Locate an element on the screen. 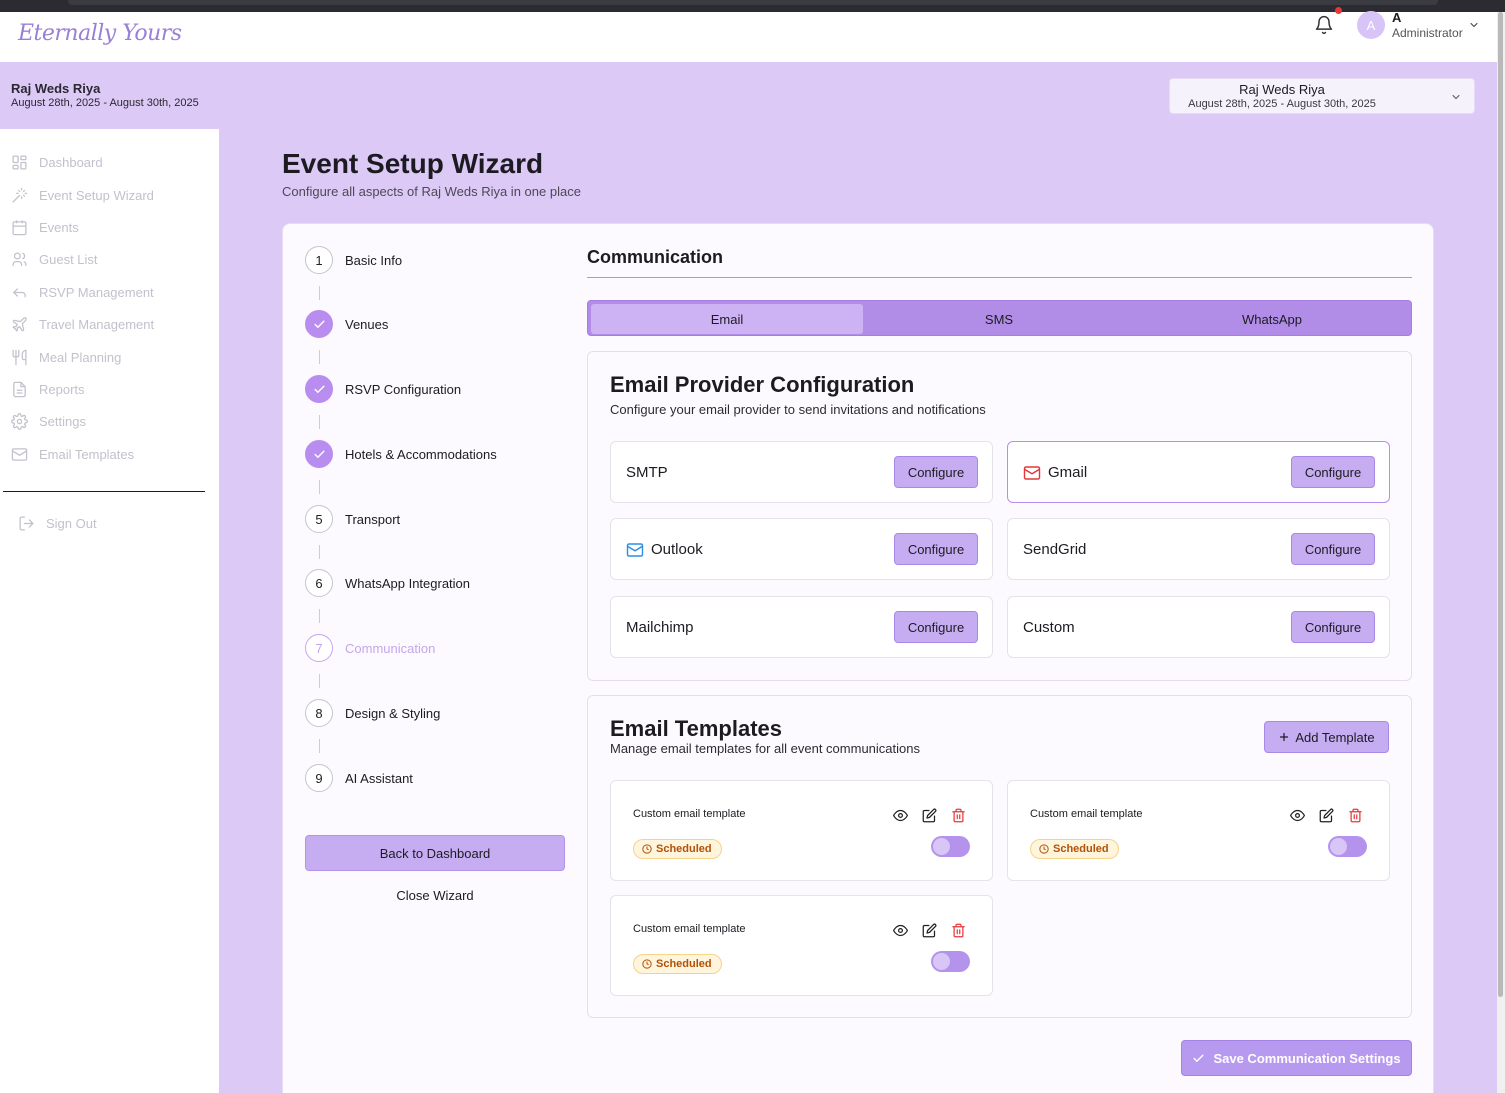 The width and height of the screenshot is (1505, 1093). status-badge: Scheduled is located at coordinates (1074, 849).